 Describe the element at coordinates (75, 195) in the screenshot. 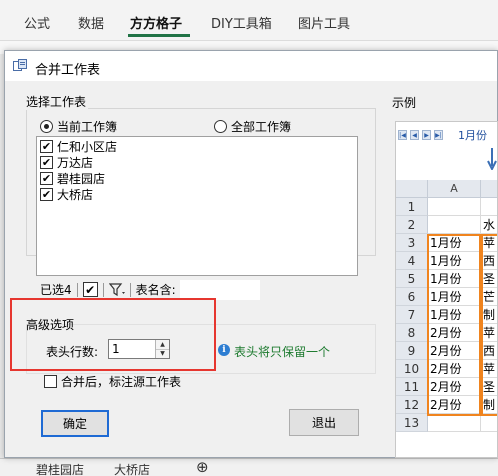

I see `sheet-item-label: 大桥店` at that location.